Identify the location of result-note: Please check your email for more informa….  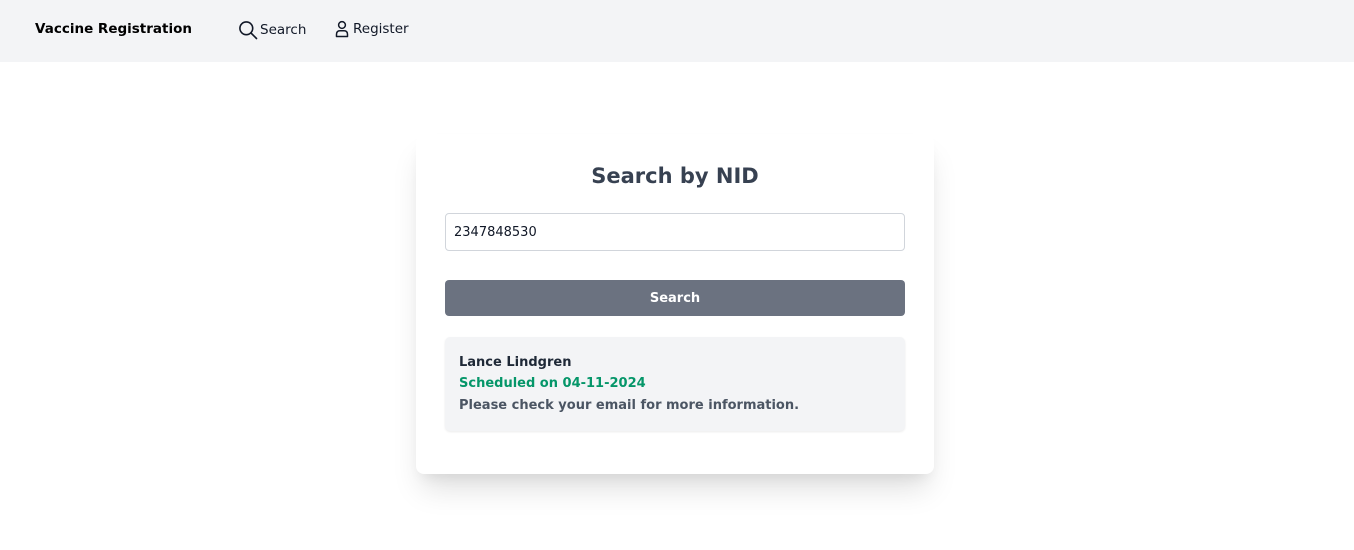
(629, 405).